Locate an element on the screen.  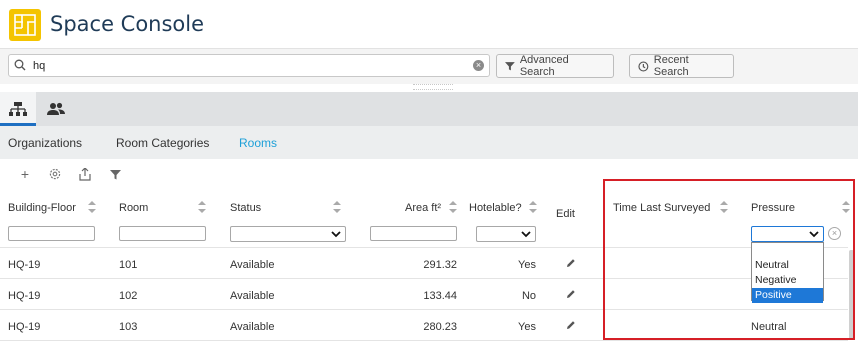
col-status: Status is located at coordinates (245, 208).